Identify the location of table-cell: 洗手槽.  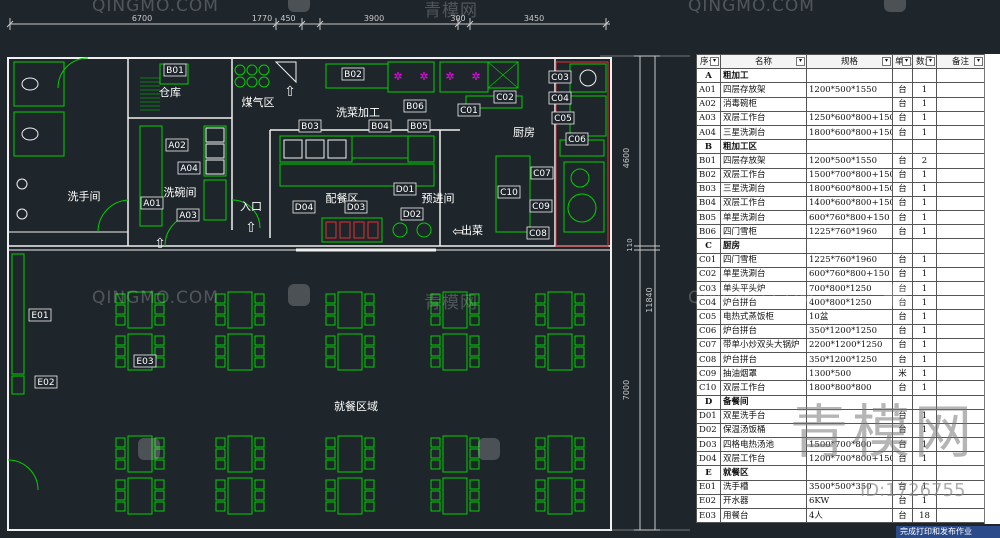
(763, 487).